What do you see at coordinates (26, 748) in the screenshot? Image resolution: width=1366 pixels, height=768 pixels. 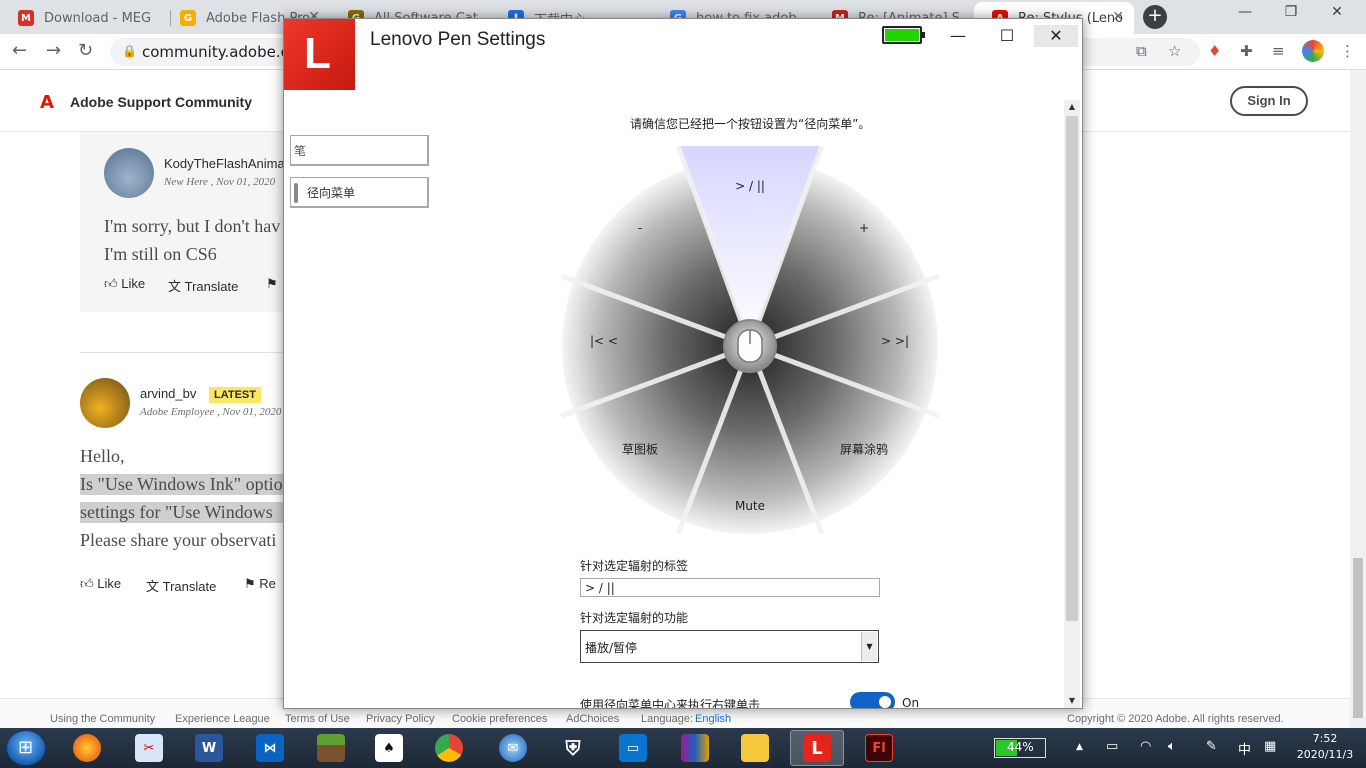 I see `start-button: ⊞` at bounding box center [26, 748].